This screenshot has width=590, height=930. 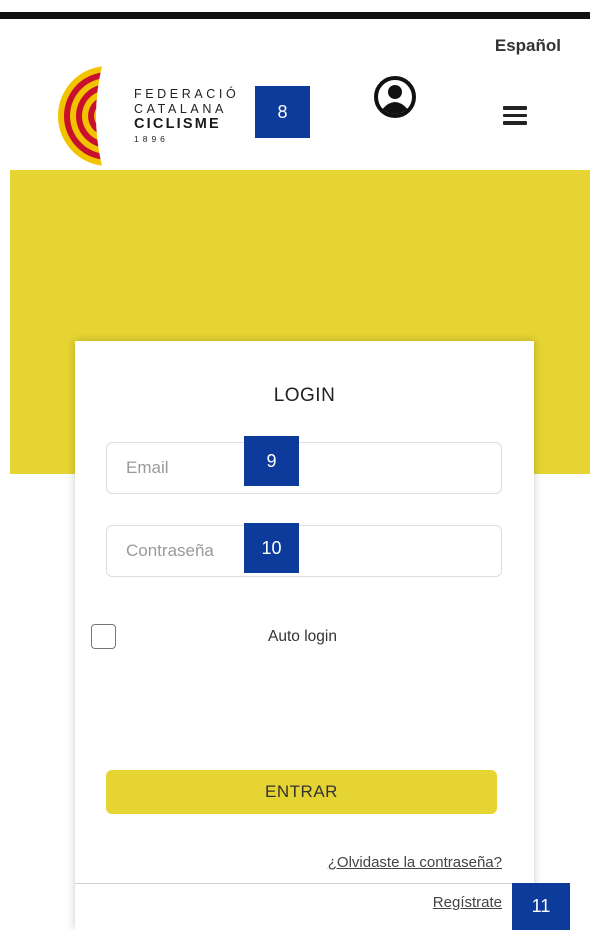 I want to click on annotation-badge-8: 8, so click(x=282, y=112).